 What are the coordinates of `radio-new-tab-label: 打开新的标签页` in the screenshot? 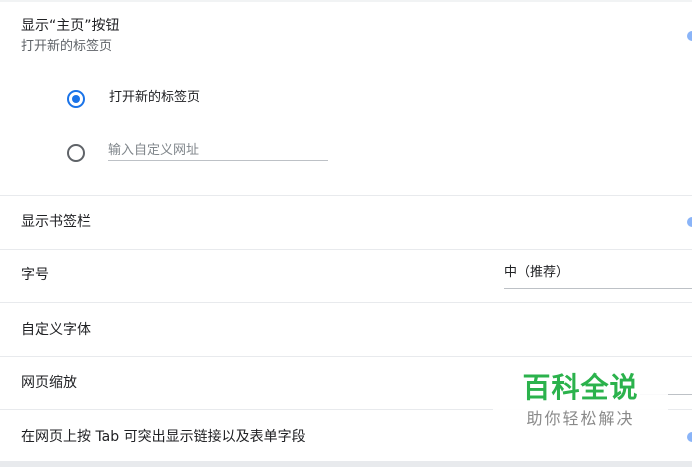 It's located at (155, 97).